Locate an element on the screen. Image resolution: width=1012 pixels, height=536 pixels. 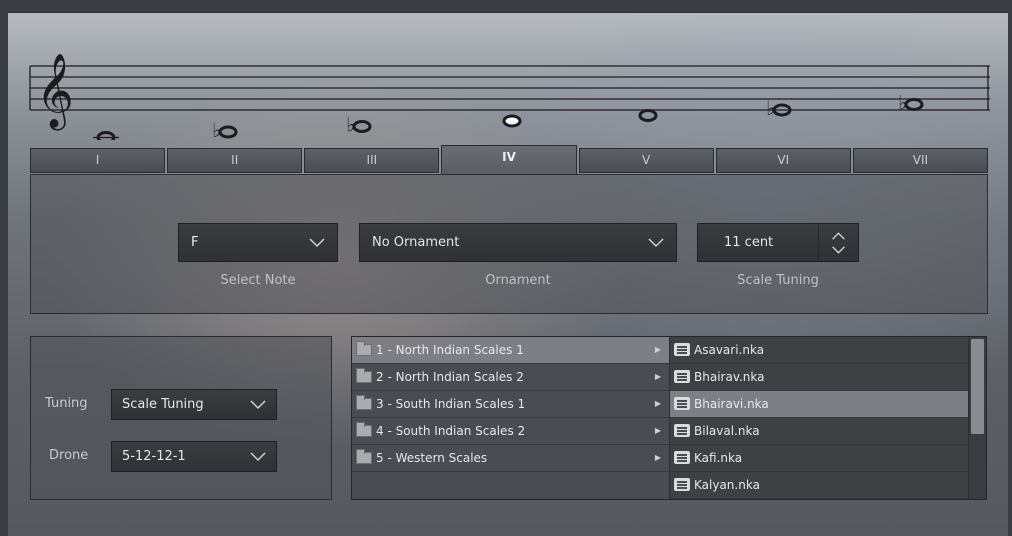
file-label: Kalyan.nka is located at coordinates (727, 485).